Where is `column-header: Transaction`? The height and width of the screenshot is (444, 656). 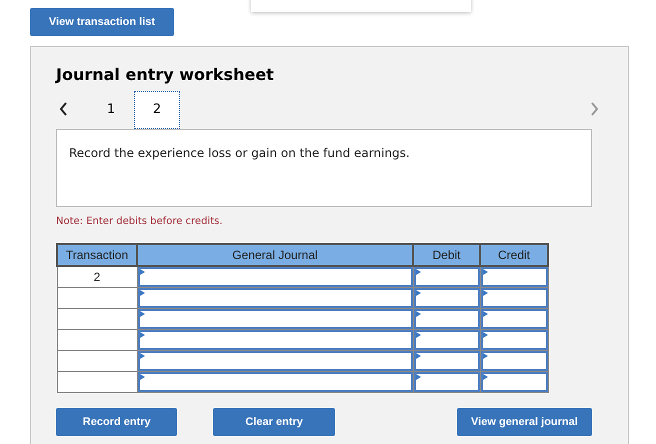 column-header: Transaction is located at coordinates (97, 255).